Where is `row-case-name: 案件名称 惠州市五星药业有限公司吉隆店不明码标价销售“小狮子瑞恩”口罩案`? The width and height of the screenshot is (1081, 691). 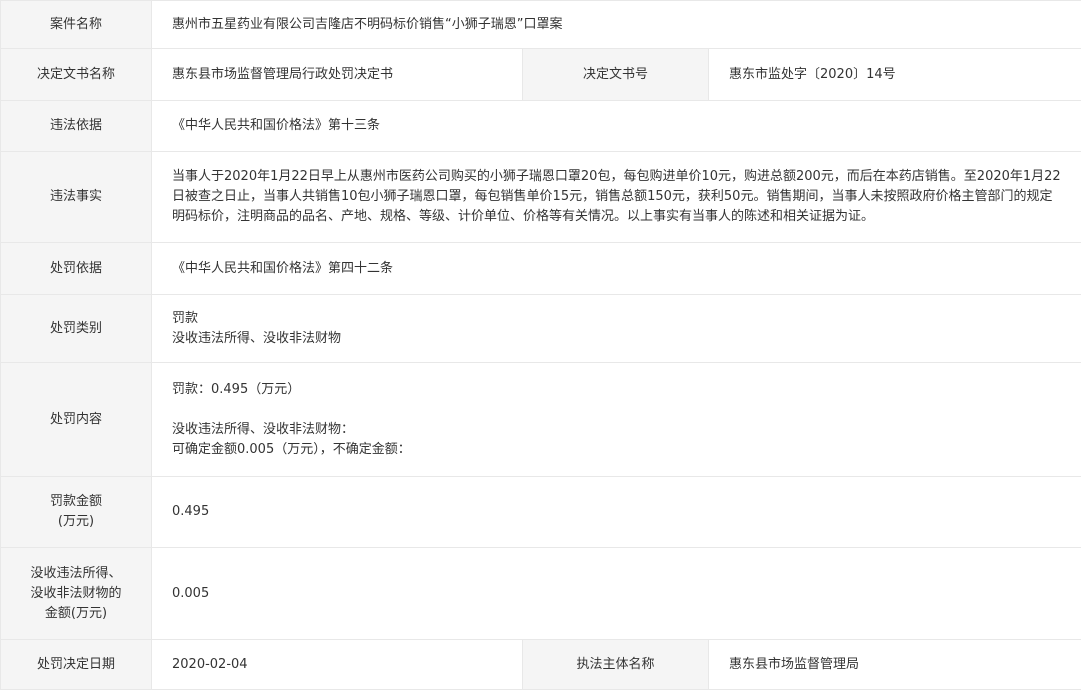 row-case-name: 案件名称 惠州市五星药业有限公司吉隆店不明码标价销售“小狮子瑞恩”口罩案 is located at coordinates (540, 24).